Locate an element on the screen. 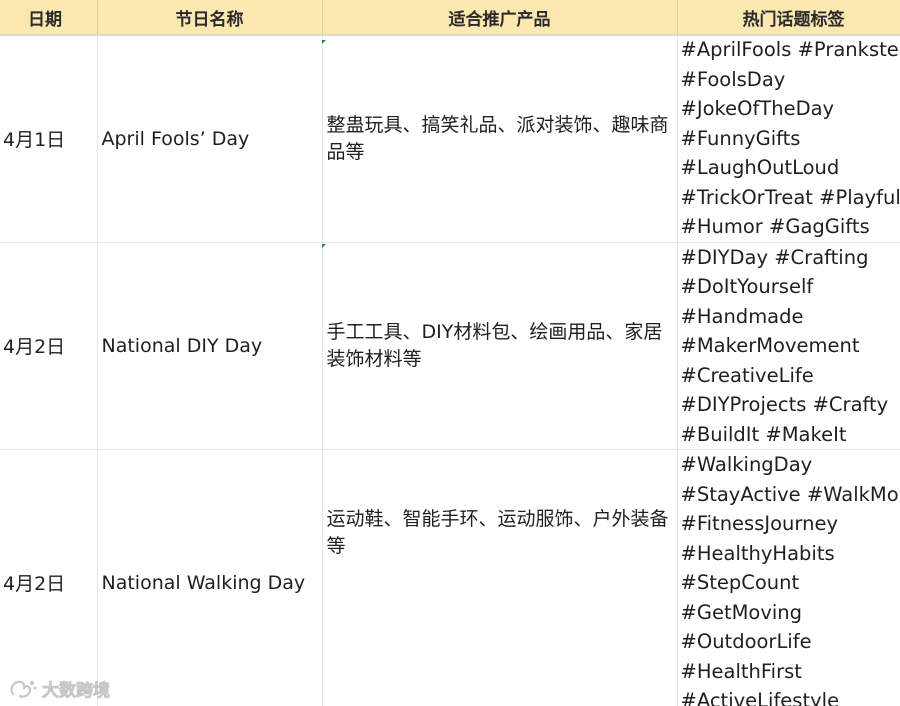 The width and height of the screenshot is (900, 706). hashtag-line: #FoolsDay is located at coordinates (733, 79).